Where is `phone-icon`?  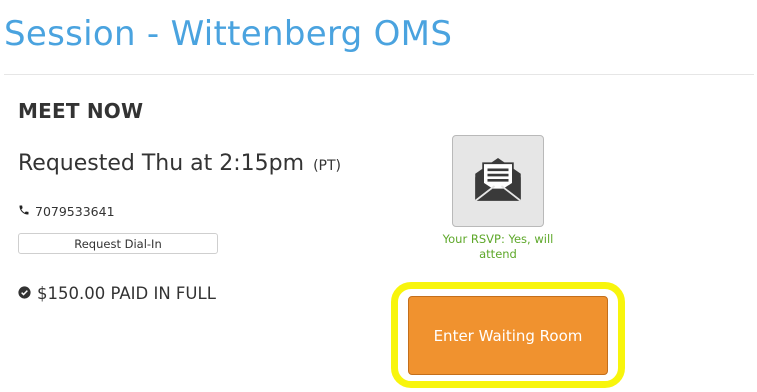 phone-icon is located at coordinates (24, 211).